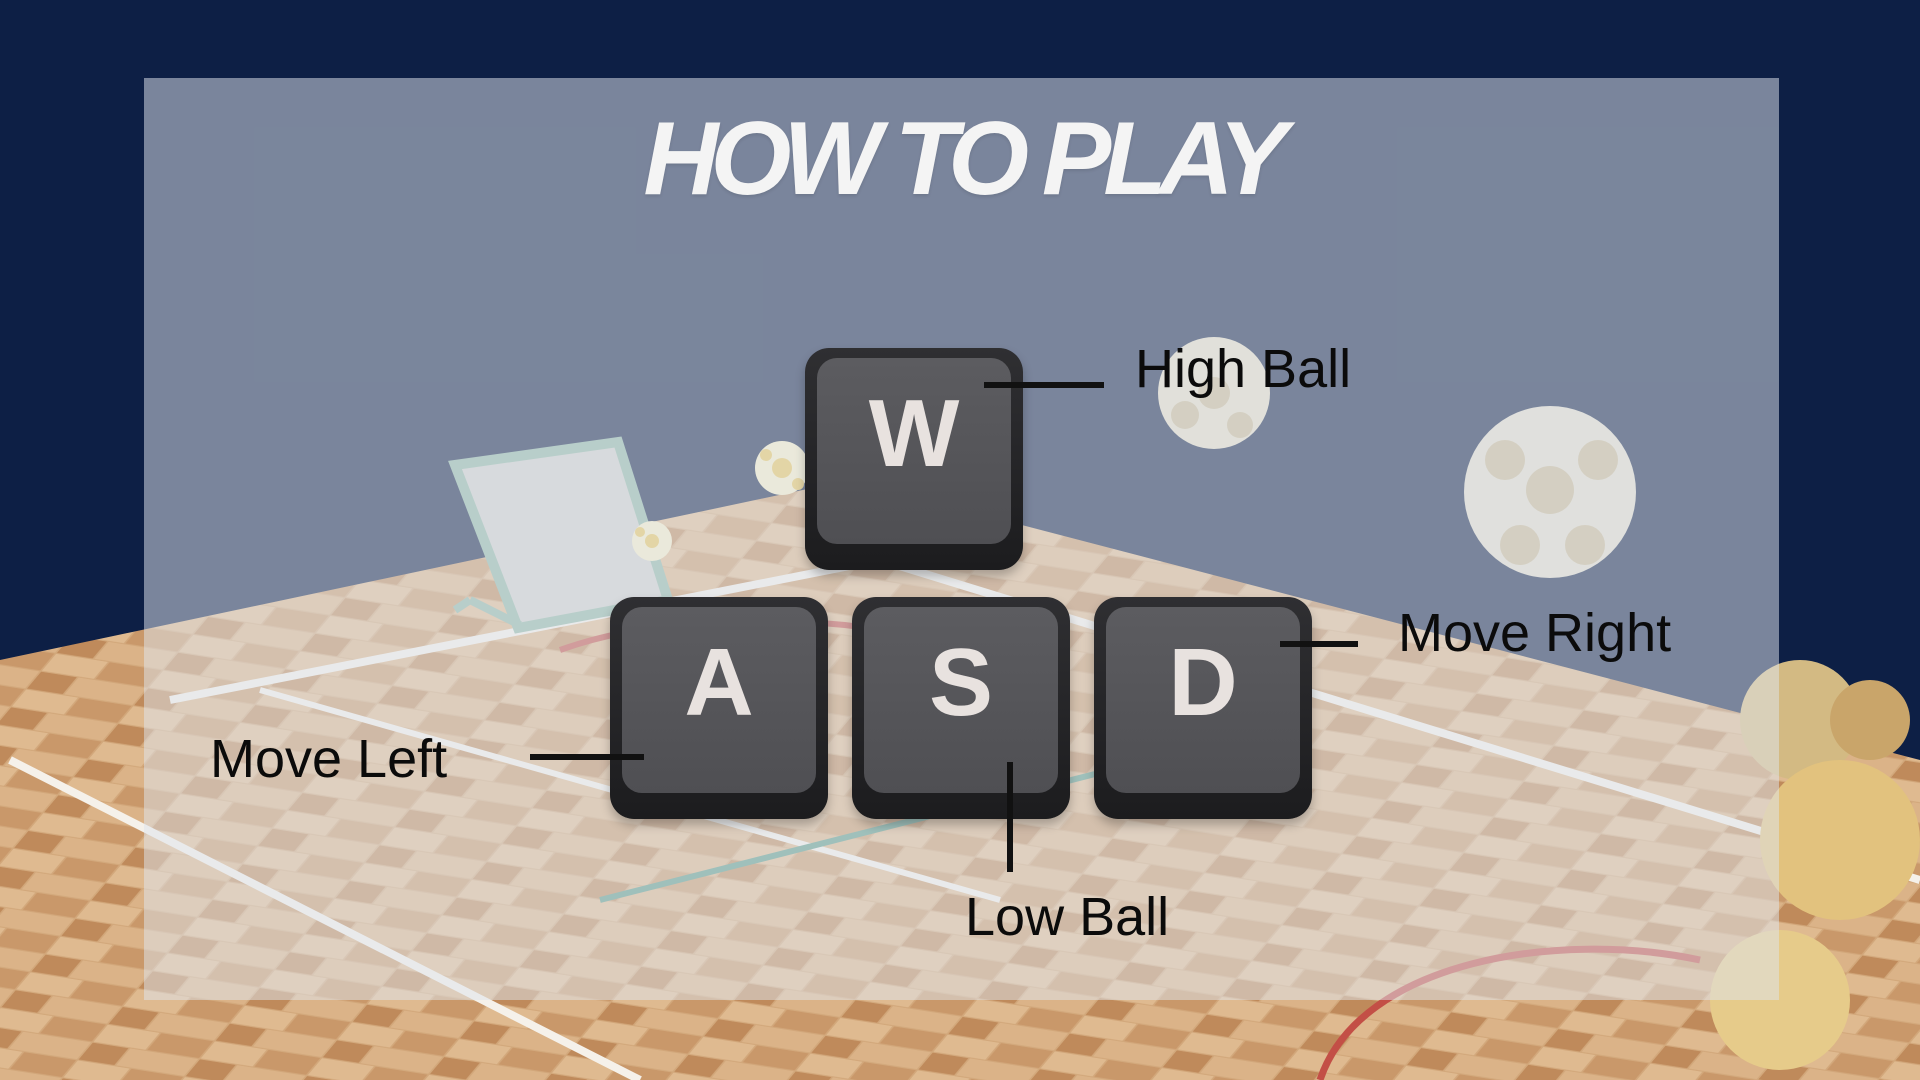  I want to click on key-s: S, so click(961, 708).